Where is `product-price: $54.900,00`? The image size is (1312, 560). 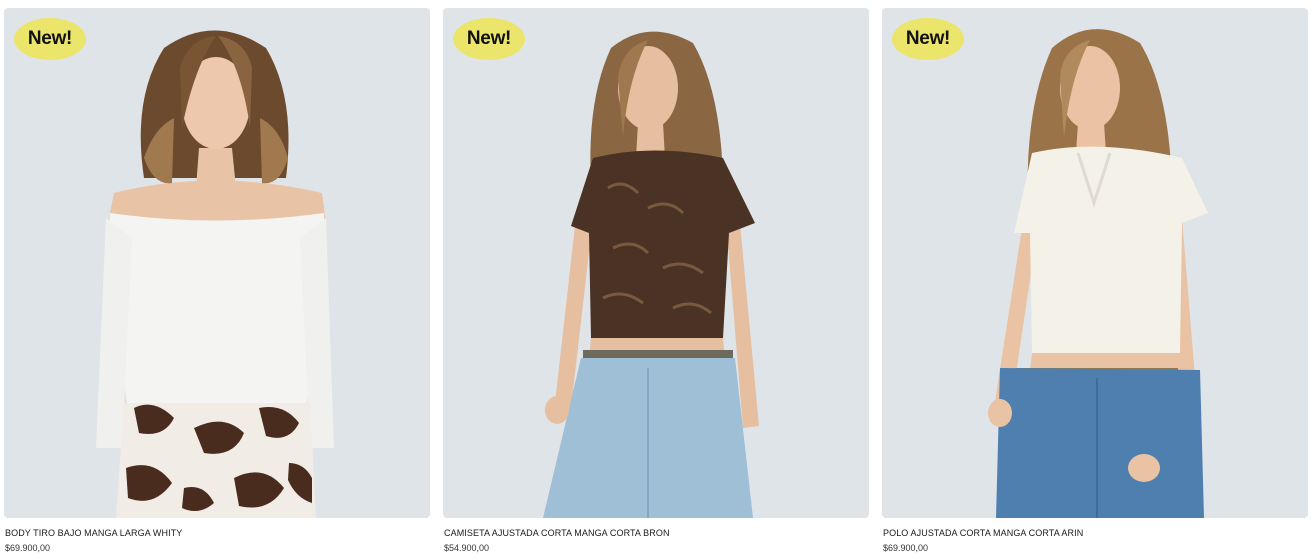
product-price: $54.900,00 is located at coordinates (467, 548).